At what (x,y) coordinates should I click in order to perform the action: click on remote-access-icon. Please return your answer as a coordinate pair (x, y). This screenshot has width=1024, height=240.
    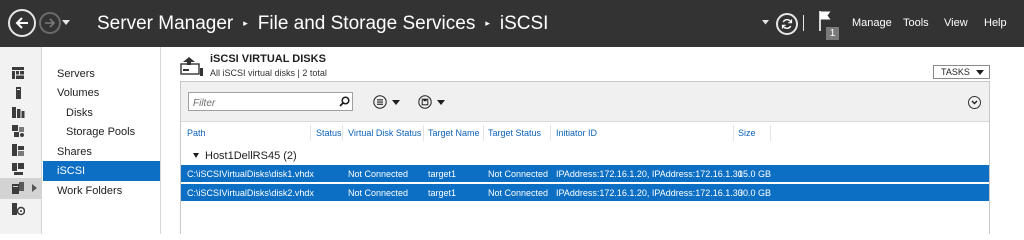
    Looking at the image, I should click on (18, 169).